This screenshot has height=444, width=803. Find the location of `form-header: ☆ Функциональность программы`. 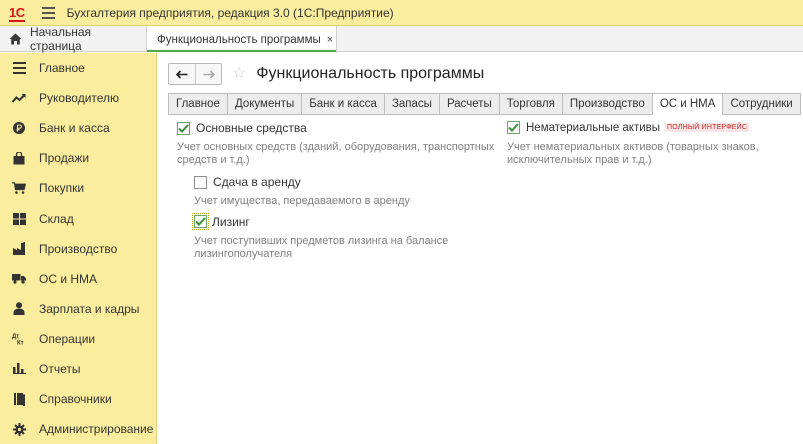

form-header: ☆ Функциональность программы is located at coordinates (326, 74).